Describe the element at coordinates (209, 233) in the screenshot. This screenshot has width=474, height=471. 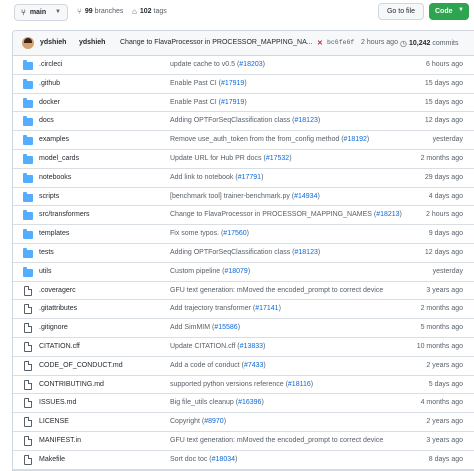
I see `file-commit-message: Fix some typos. (#17560)` at that location.